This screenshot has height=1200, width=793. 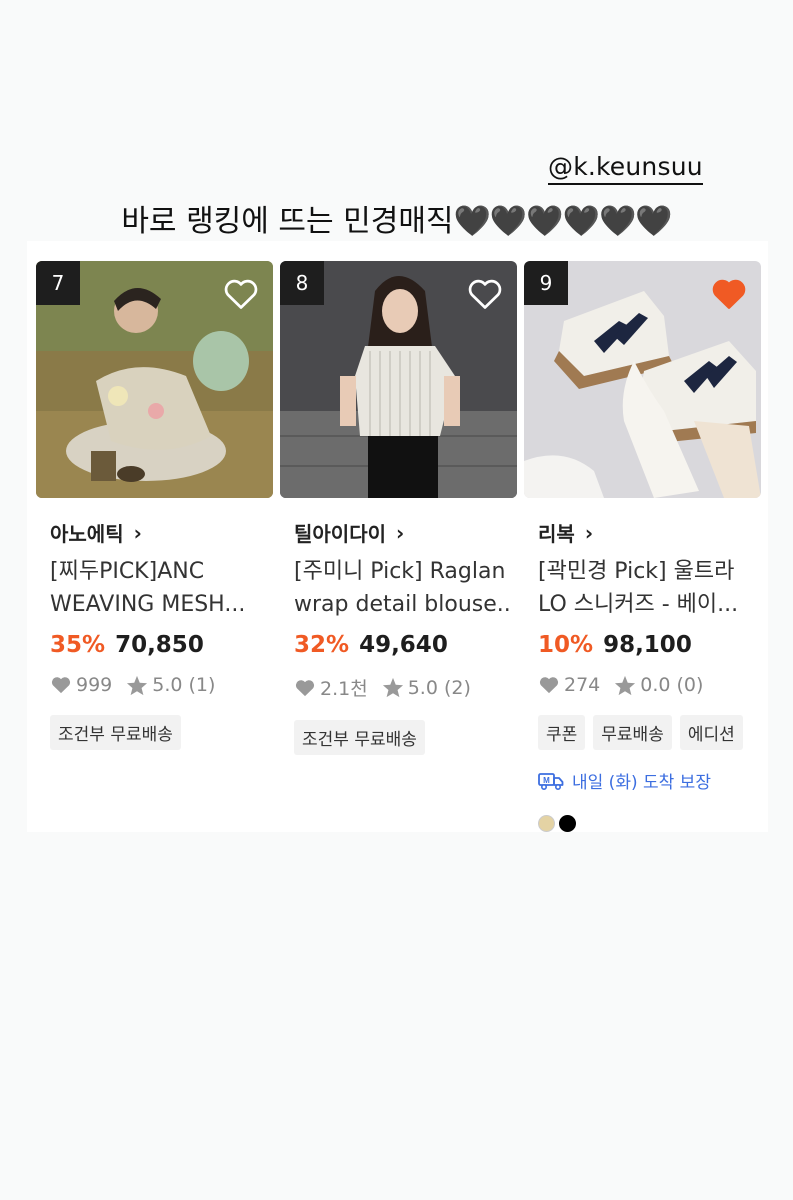 I want to click on brand-link: 틸아이다이 ›, so click(x=398, y=532).